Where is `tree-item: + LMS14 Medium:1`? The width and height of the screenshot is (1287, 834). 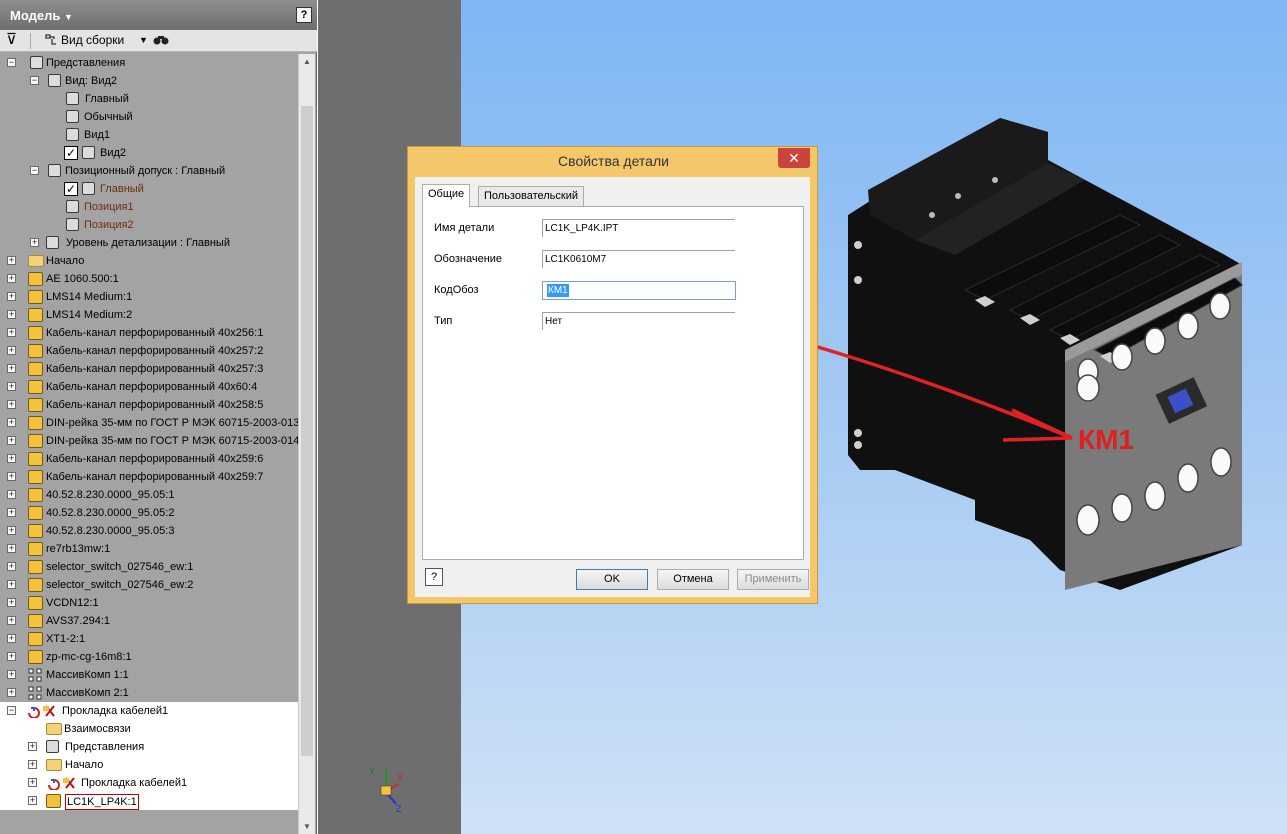
tree-item: + LMS14 Medium:1 is located at coordinates (149, 297).